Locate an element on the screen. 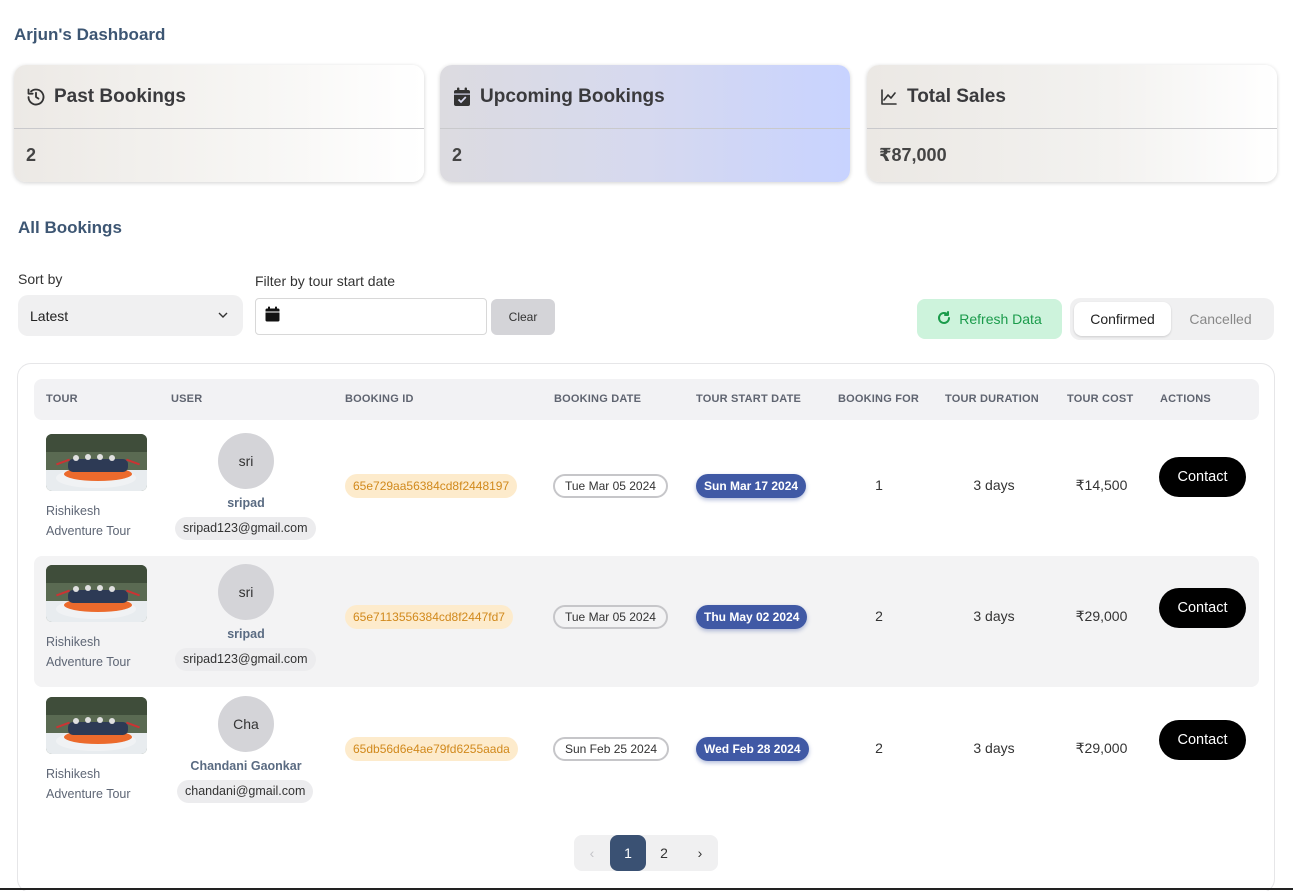 The image size is (1293, 891). booking-for: 1 is located at coordinates (879, 485).